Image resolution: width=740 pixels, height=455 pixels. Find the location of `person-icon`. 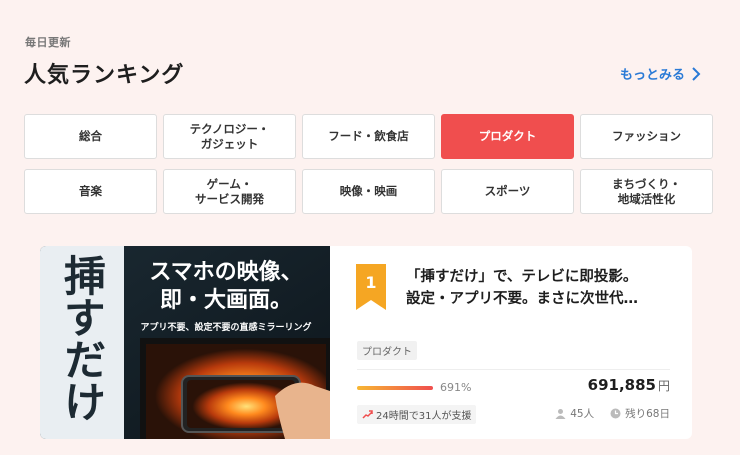

person-icon is located at coordinates (560, 414).